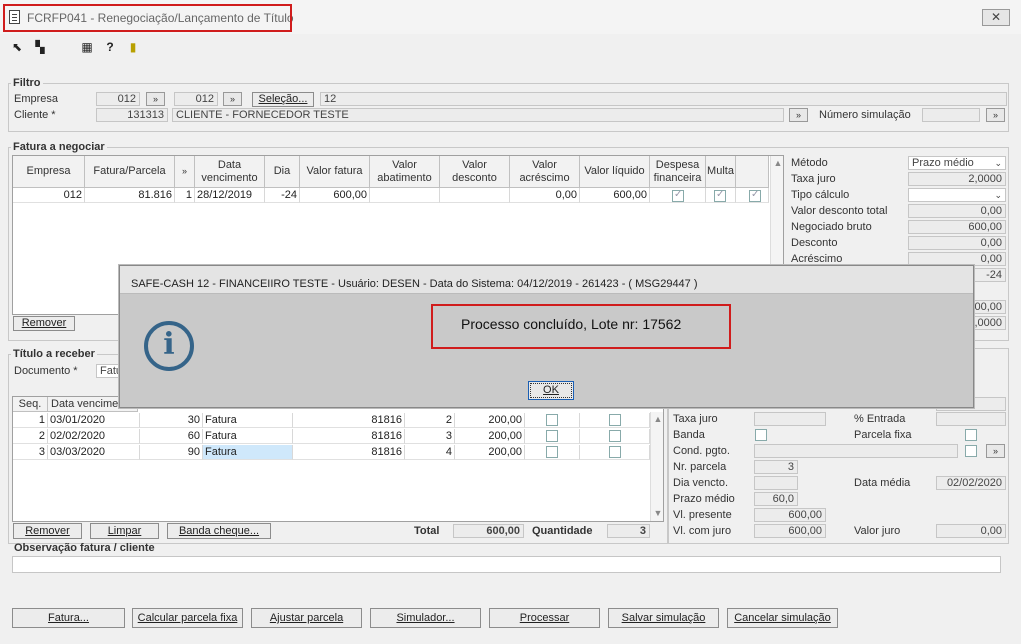 This screenshot has height=644, width=1021. I want to click on tipo-calculo-select: ⌄, so click(957, 195).